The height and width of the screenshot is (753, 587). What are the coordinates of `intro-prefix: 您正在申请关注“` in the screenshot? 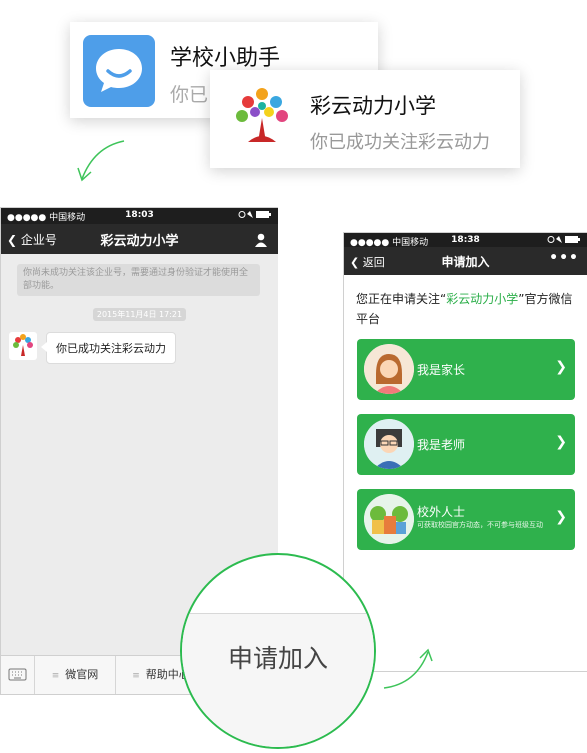 It's located at (401, 299).